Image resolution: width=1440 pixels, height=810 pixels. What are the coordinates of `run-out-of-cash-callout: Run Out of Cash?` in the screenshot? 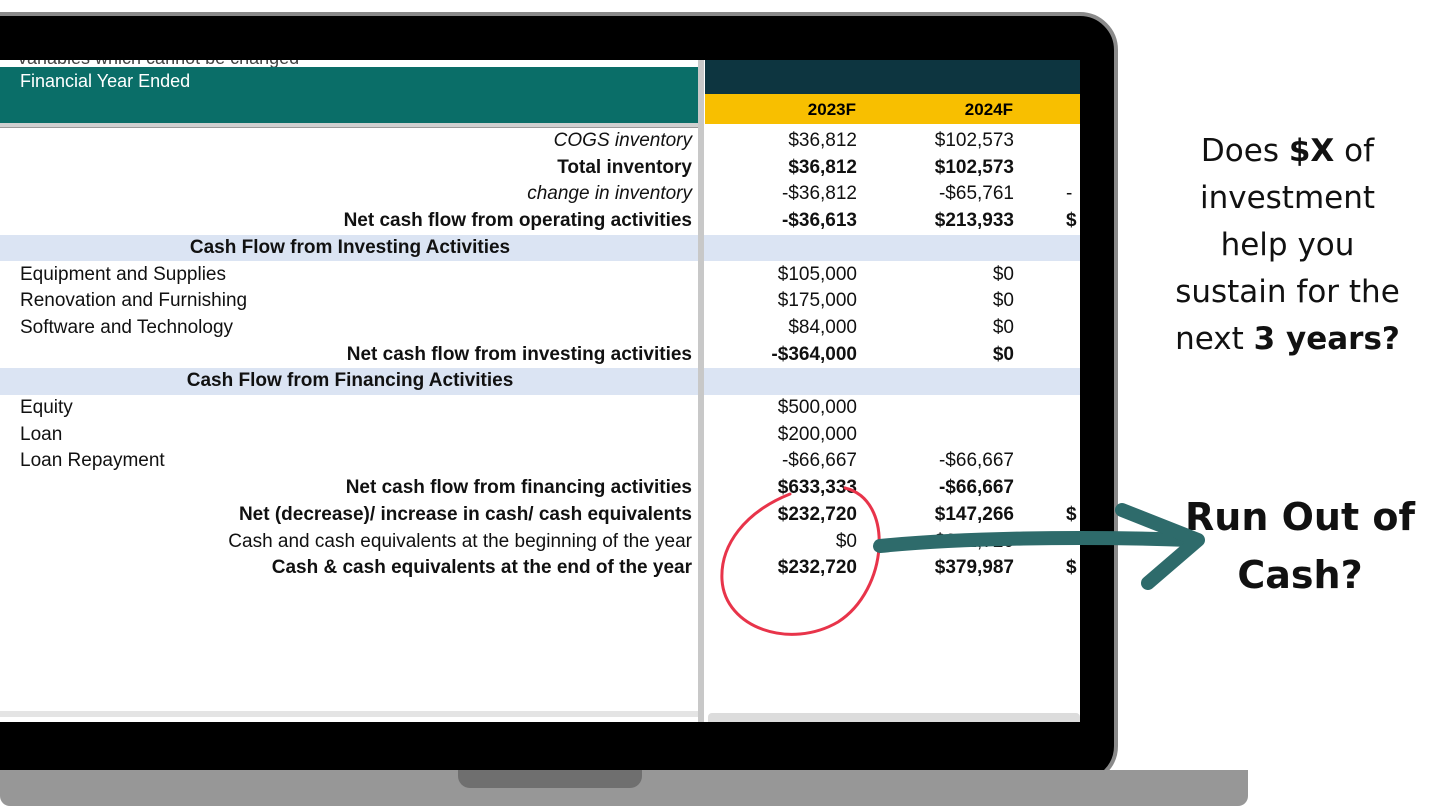 It's located at (1300, 546).